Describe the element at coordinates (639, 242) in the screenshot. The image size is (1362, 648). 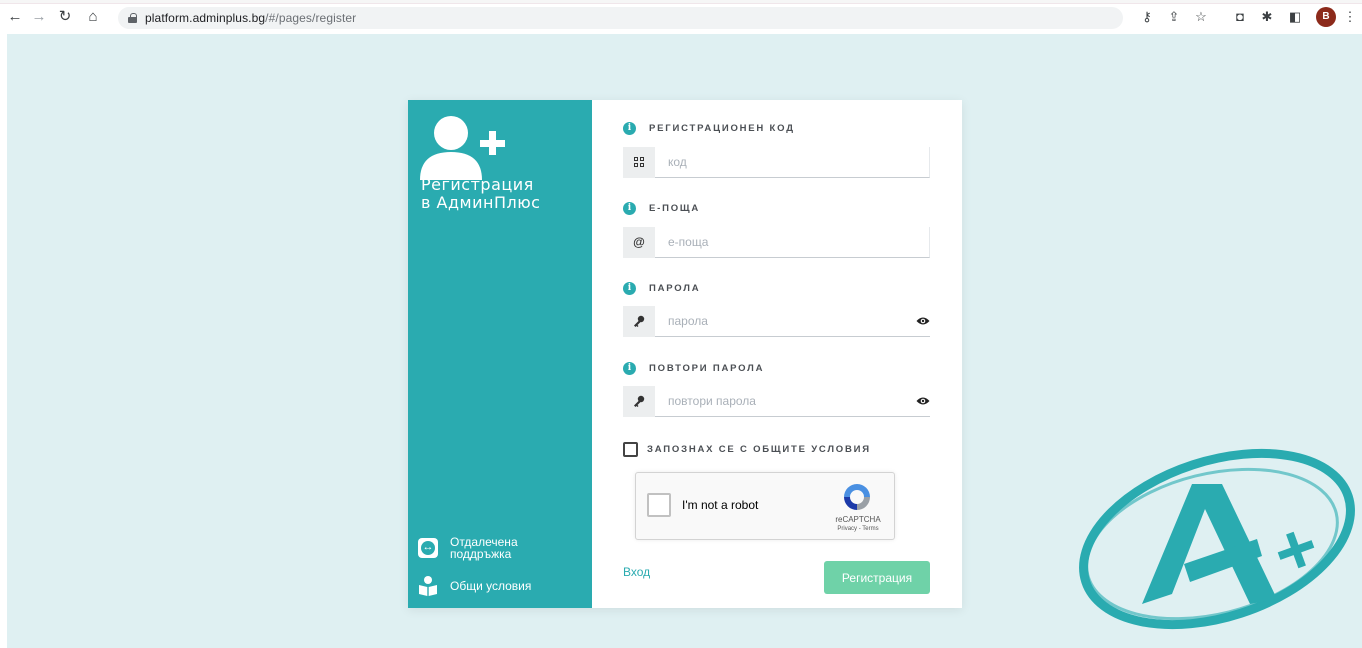
I see `at-icon: @` at that location.